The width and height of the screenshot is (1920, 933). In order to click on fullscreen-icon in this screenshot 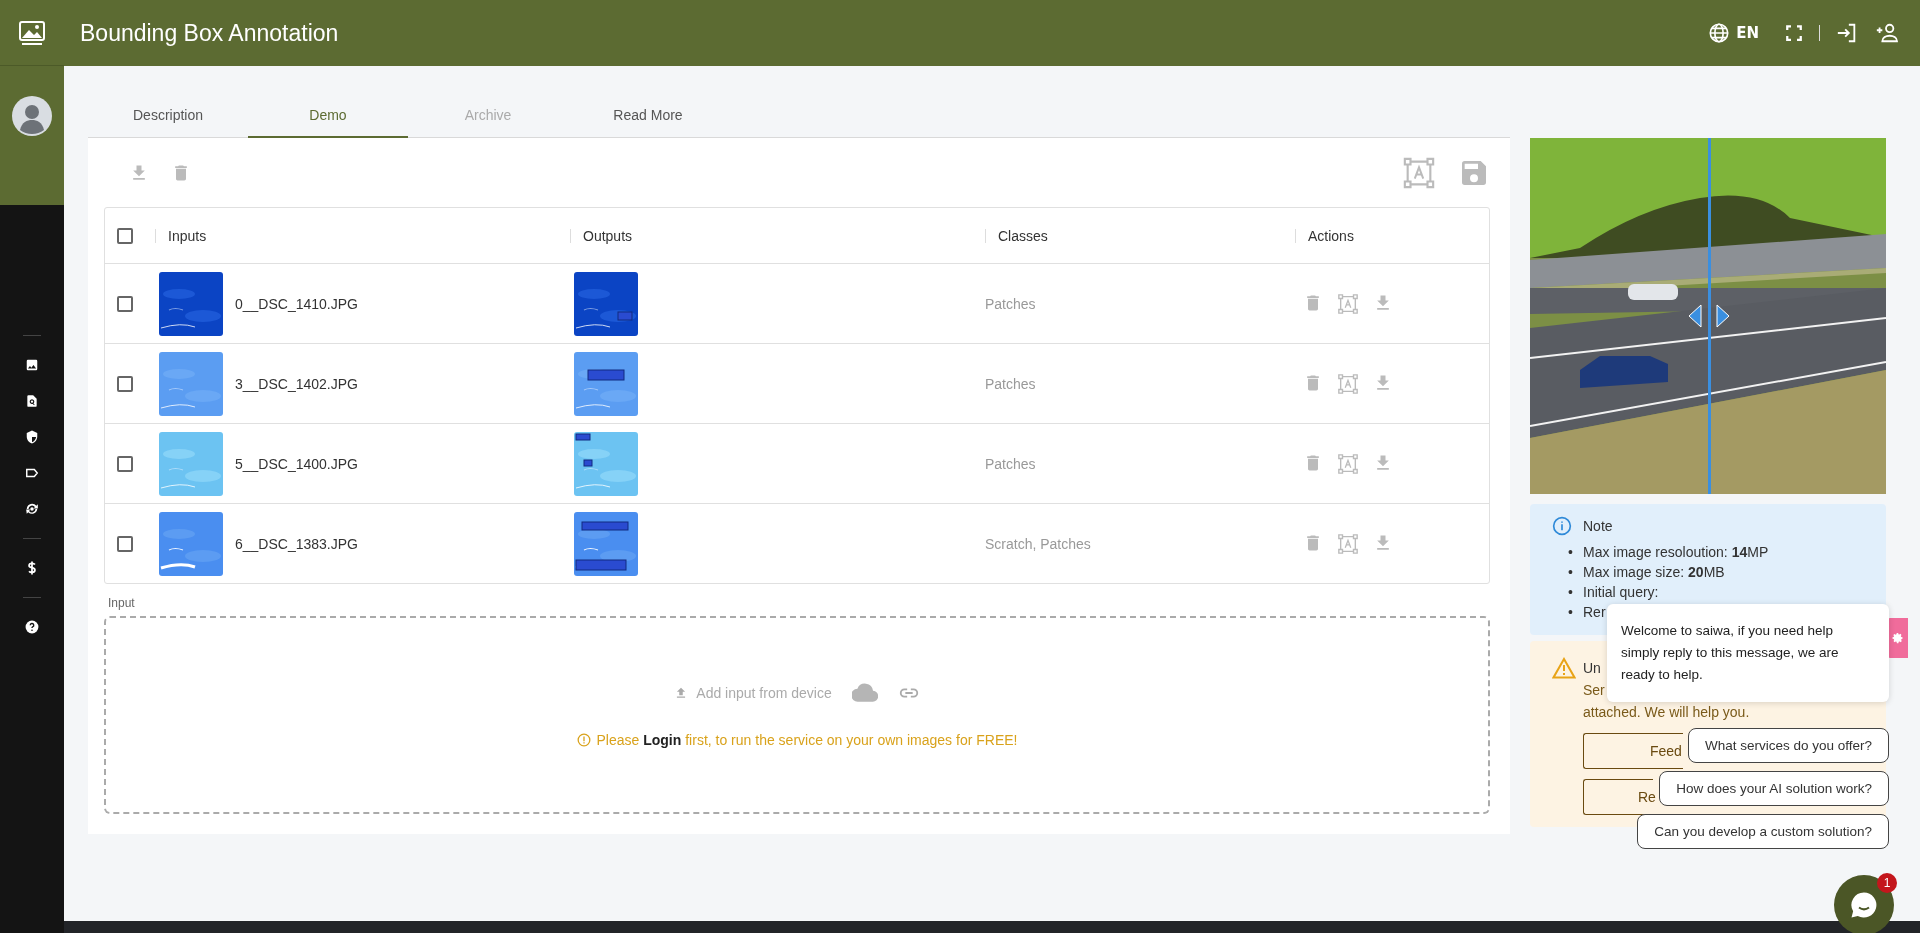, I will do `click(1794, 33)`.